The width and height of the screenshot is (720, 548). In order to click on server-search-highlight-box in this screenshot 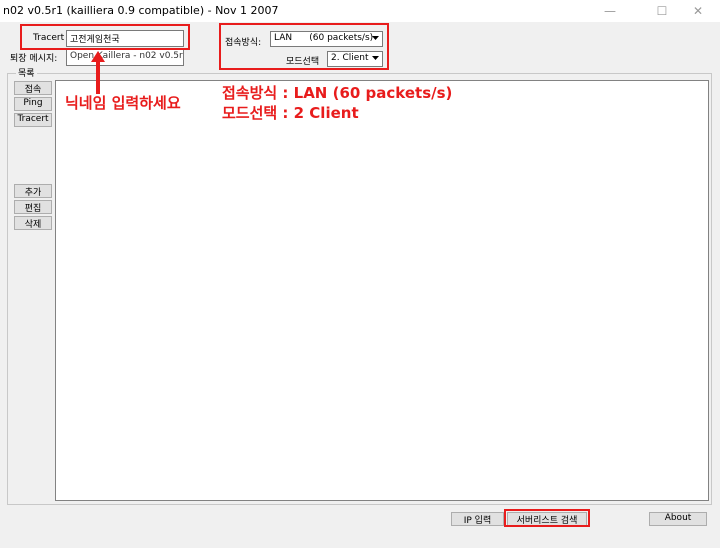, I will do `click(547, 518)`.